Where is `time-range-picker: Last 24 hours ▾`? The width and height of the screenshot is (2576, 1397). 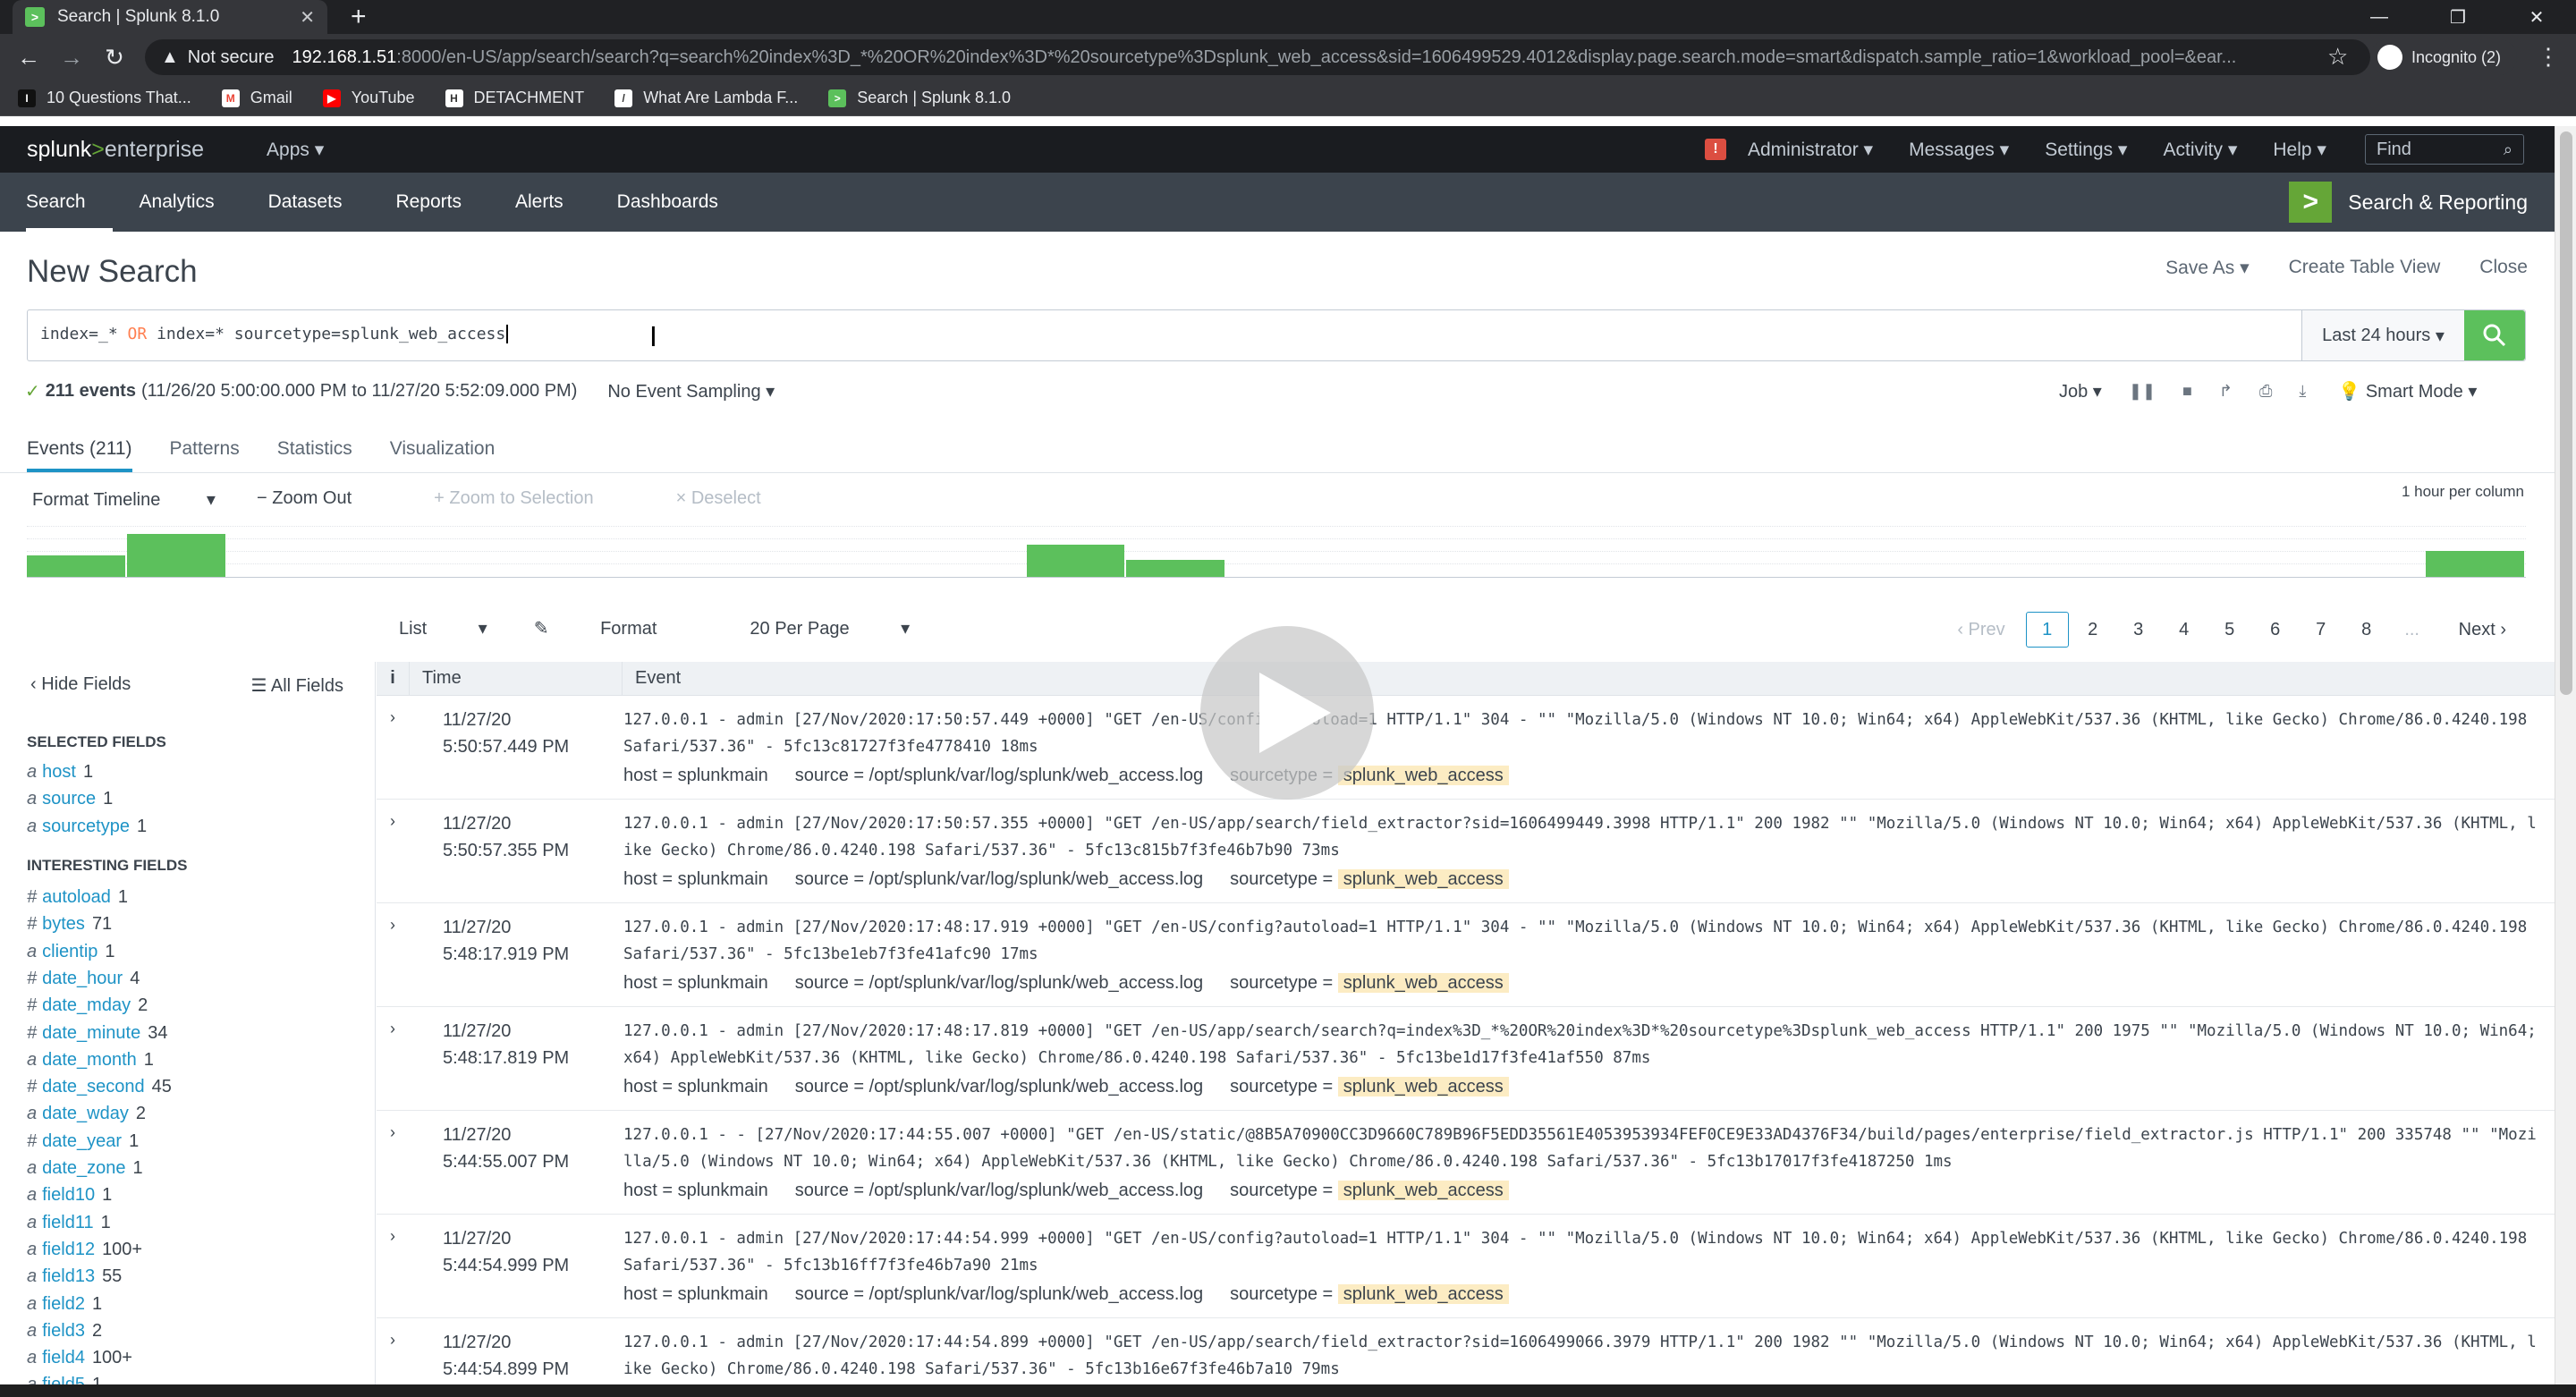 time-range-picker: Last 24 hours ▾ is located at coordinates (2382, 335).